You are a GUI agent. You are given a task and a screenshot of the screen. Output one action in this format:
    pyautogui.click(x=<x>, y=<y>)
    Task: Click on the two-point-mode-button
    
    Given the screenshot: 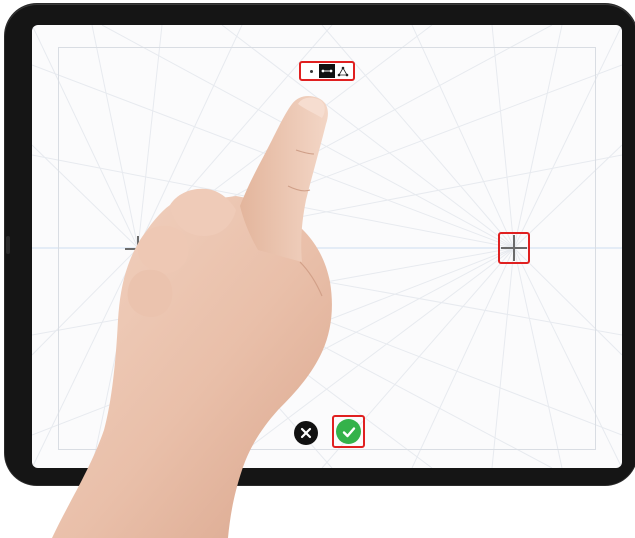 What is the action you would take?
    pyautogui.click(x=327, y=71)
    